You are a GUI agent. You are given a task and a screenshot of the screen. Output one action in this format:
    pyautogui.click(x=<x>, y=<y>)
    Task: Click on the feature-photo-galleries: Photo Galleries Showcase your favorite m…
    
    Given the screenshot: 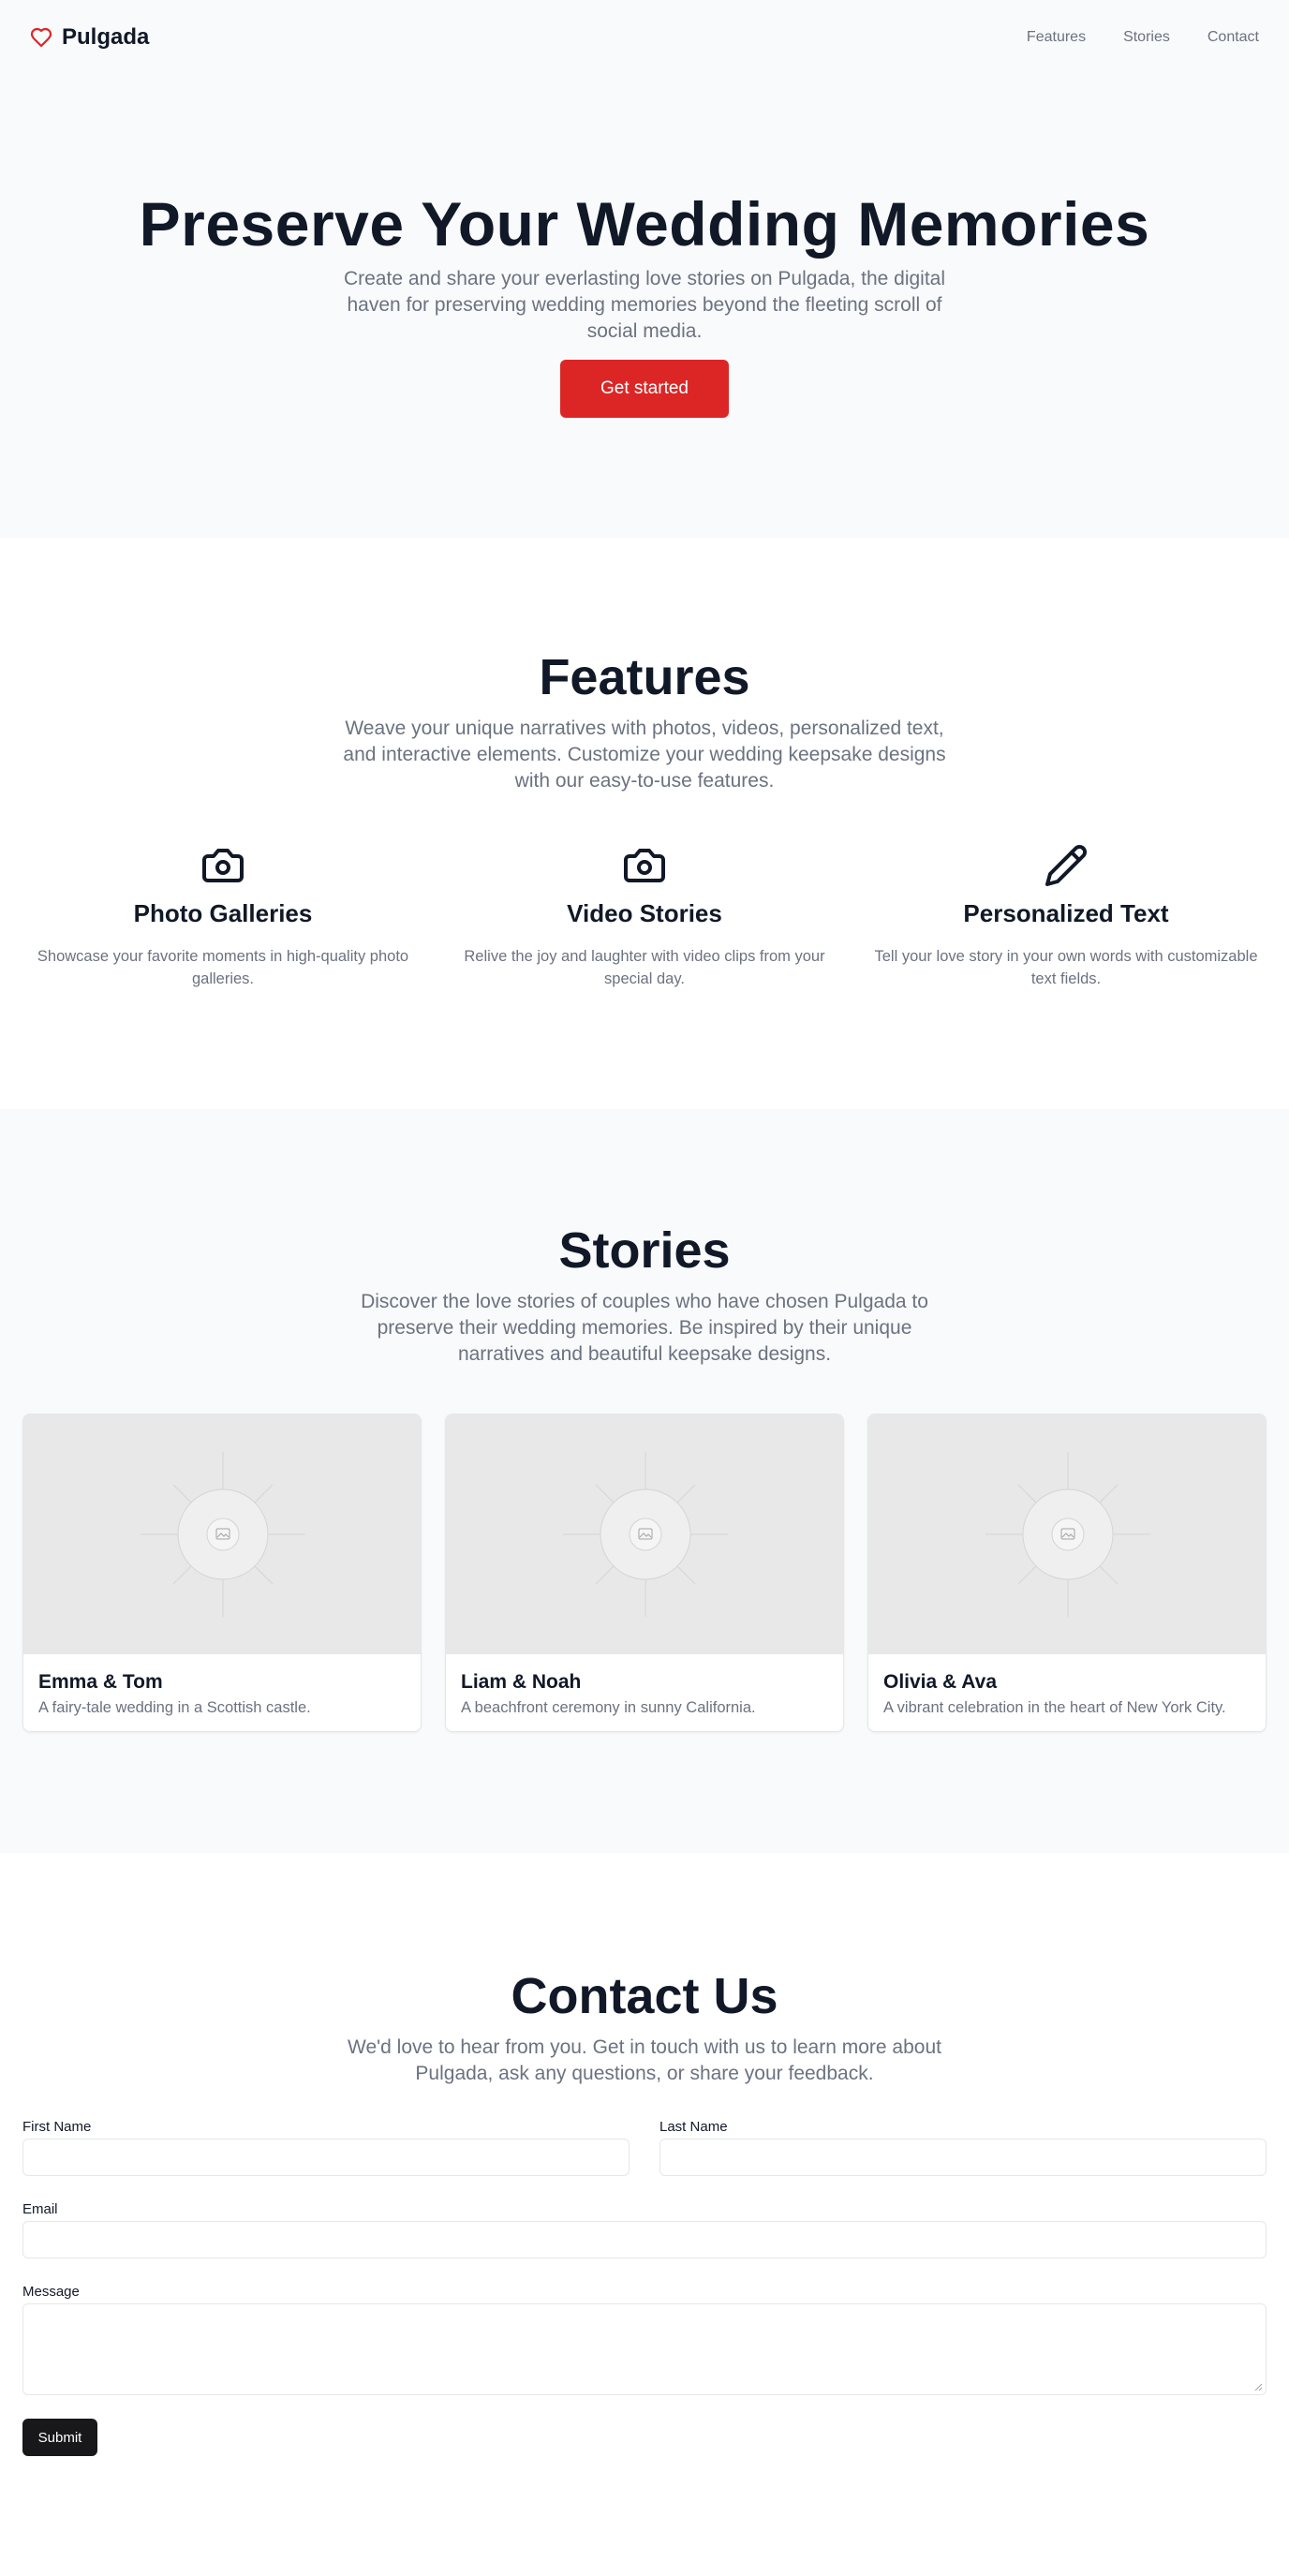 What is the action you would take?
    pyautogui.click(x=223, y=916)
    